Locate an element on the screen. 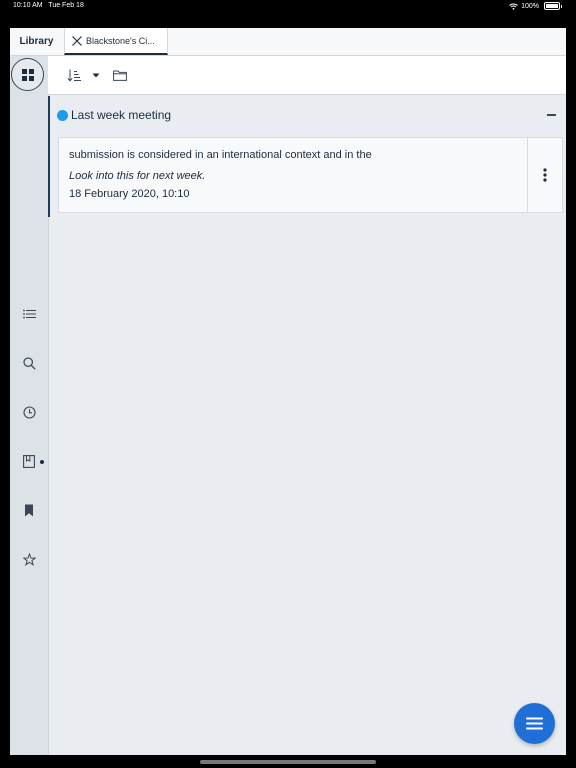 The image size is (576, 768). annotation-note: Look into this for next week. is located at coordinates (137, 176).